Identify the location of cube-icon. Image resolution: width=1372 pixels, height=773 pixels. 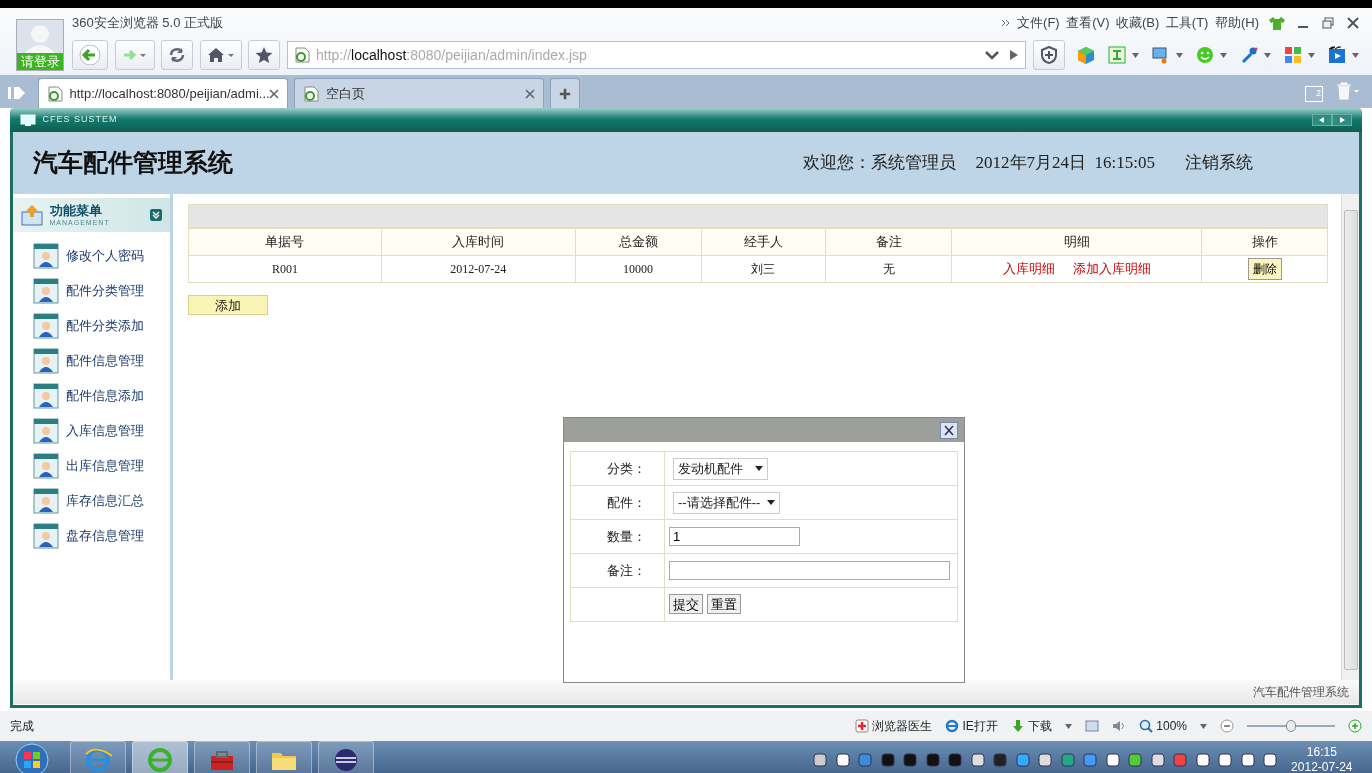
(1086, 55).